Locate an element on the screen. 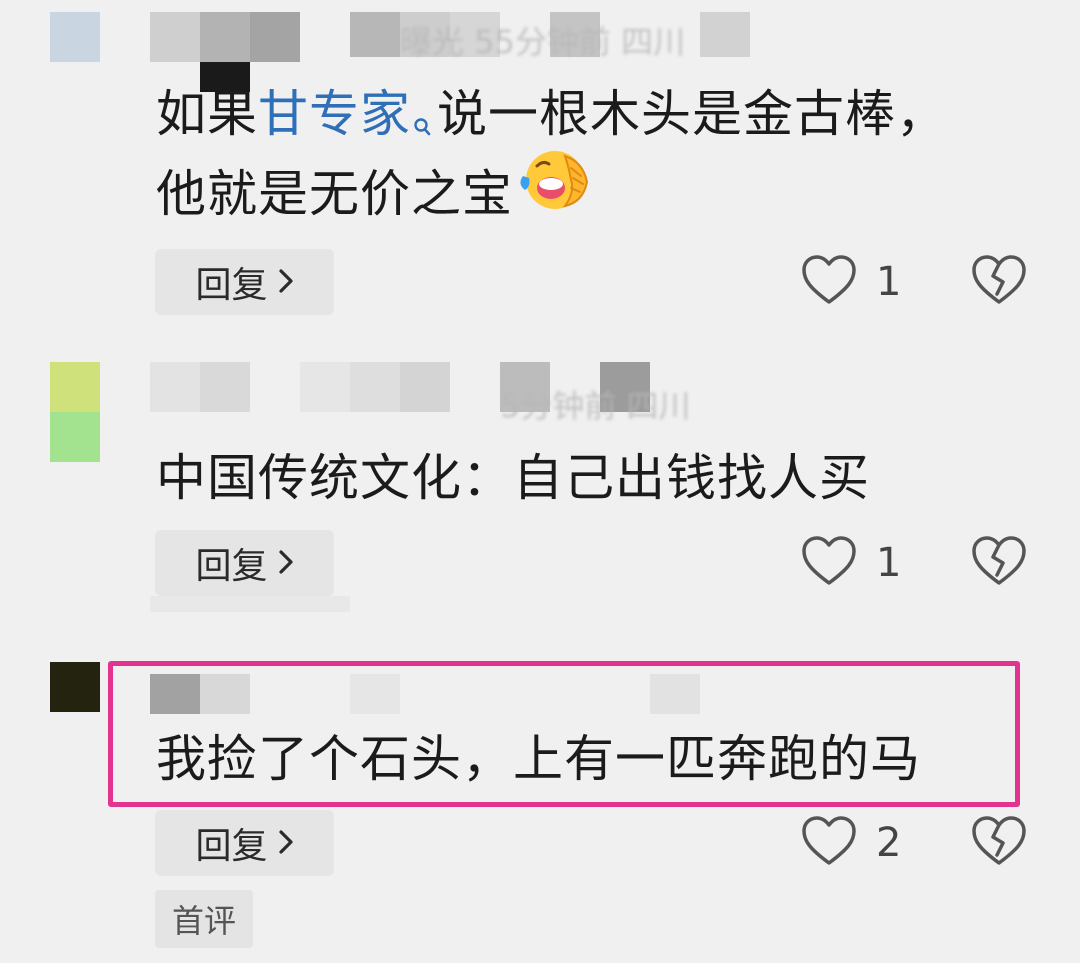 The width and height of the screenshot is (1080, 963). mention-link: 甘专家 is located at coordinates (334, 114).